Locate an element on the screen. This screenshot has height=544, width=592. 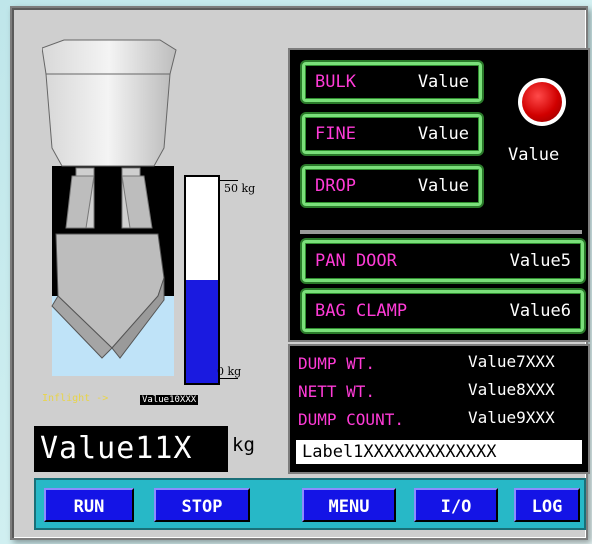
pan-door-label: PAN DOOR is located at coordinates (356, 261).